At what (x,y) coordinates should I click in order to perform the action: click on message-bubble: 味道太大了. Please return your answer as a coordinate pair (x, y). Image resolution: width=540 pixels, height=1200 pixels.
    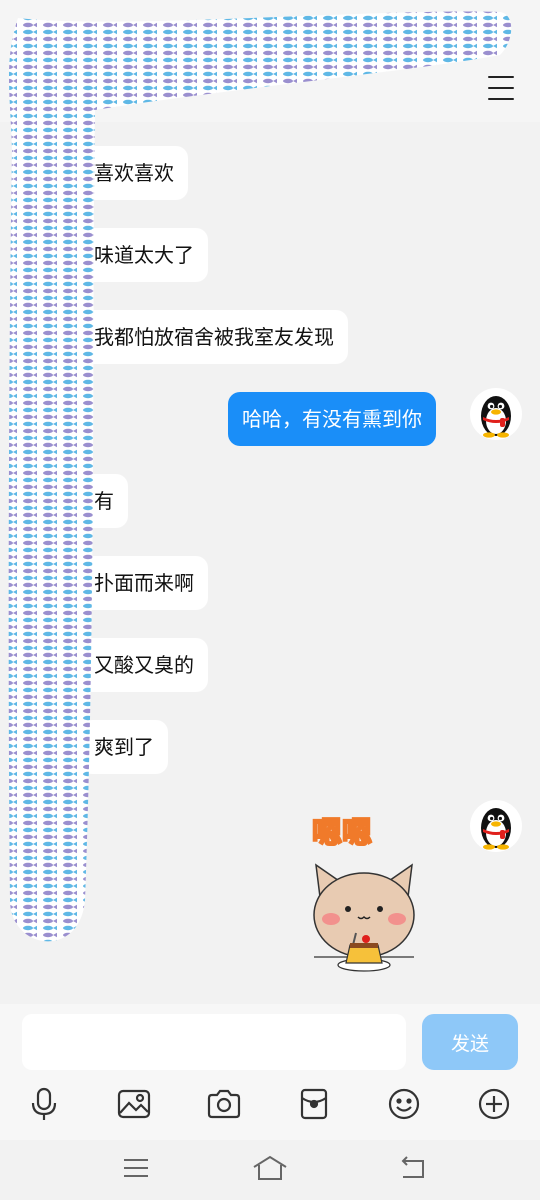
    Looking at the image, I should click on (144, 255).